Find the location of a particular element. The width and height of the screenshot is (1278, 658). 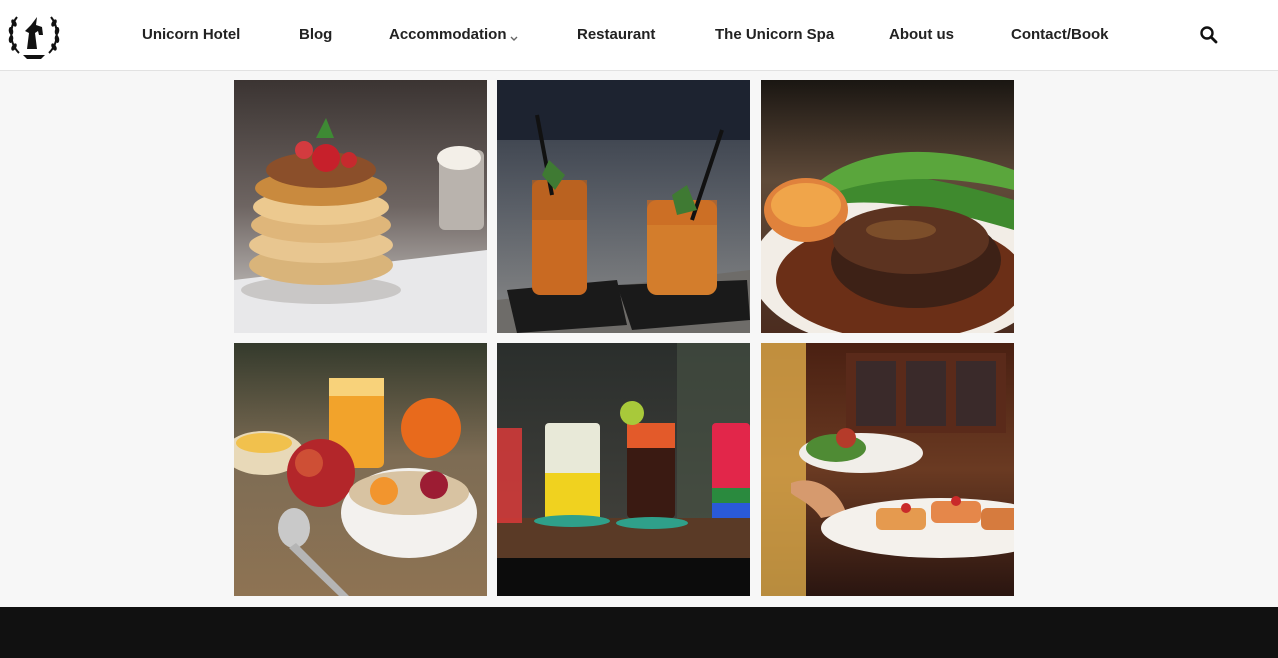

nav-label: About us is located at coordinates (921, 34).